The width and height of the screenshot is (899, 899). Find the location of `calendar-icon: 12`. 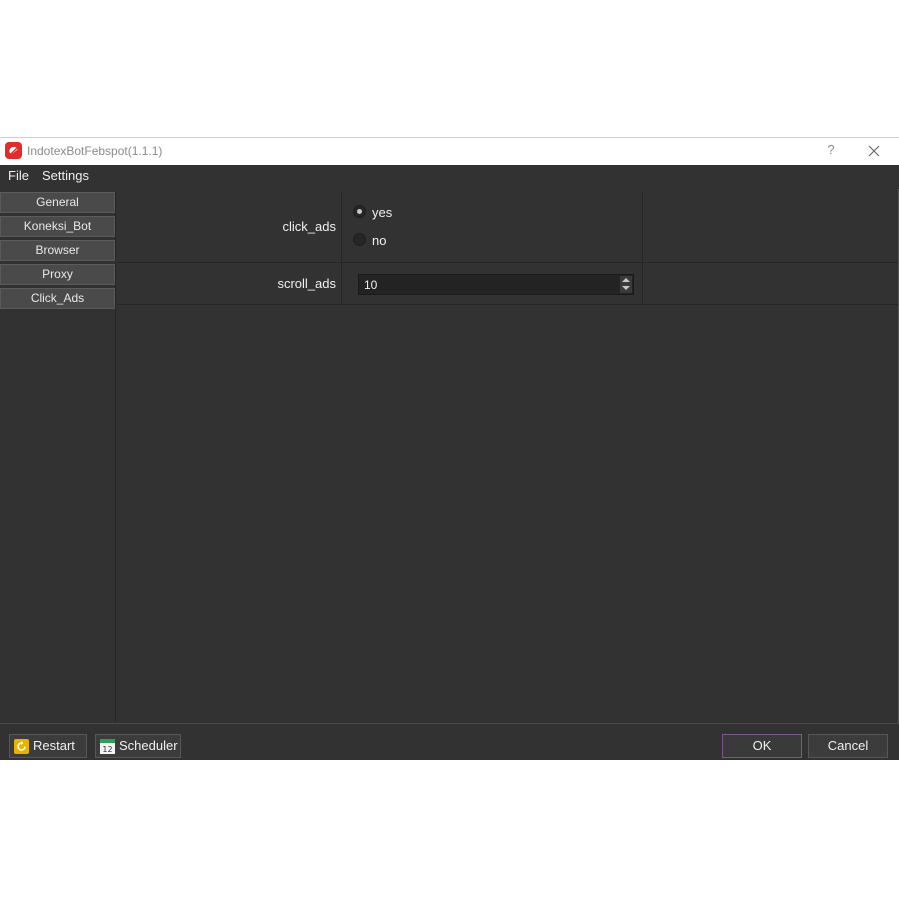

calendar-icon: 12 is located at coordinates (107, 746).